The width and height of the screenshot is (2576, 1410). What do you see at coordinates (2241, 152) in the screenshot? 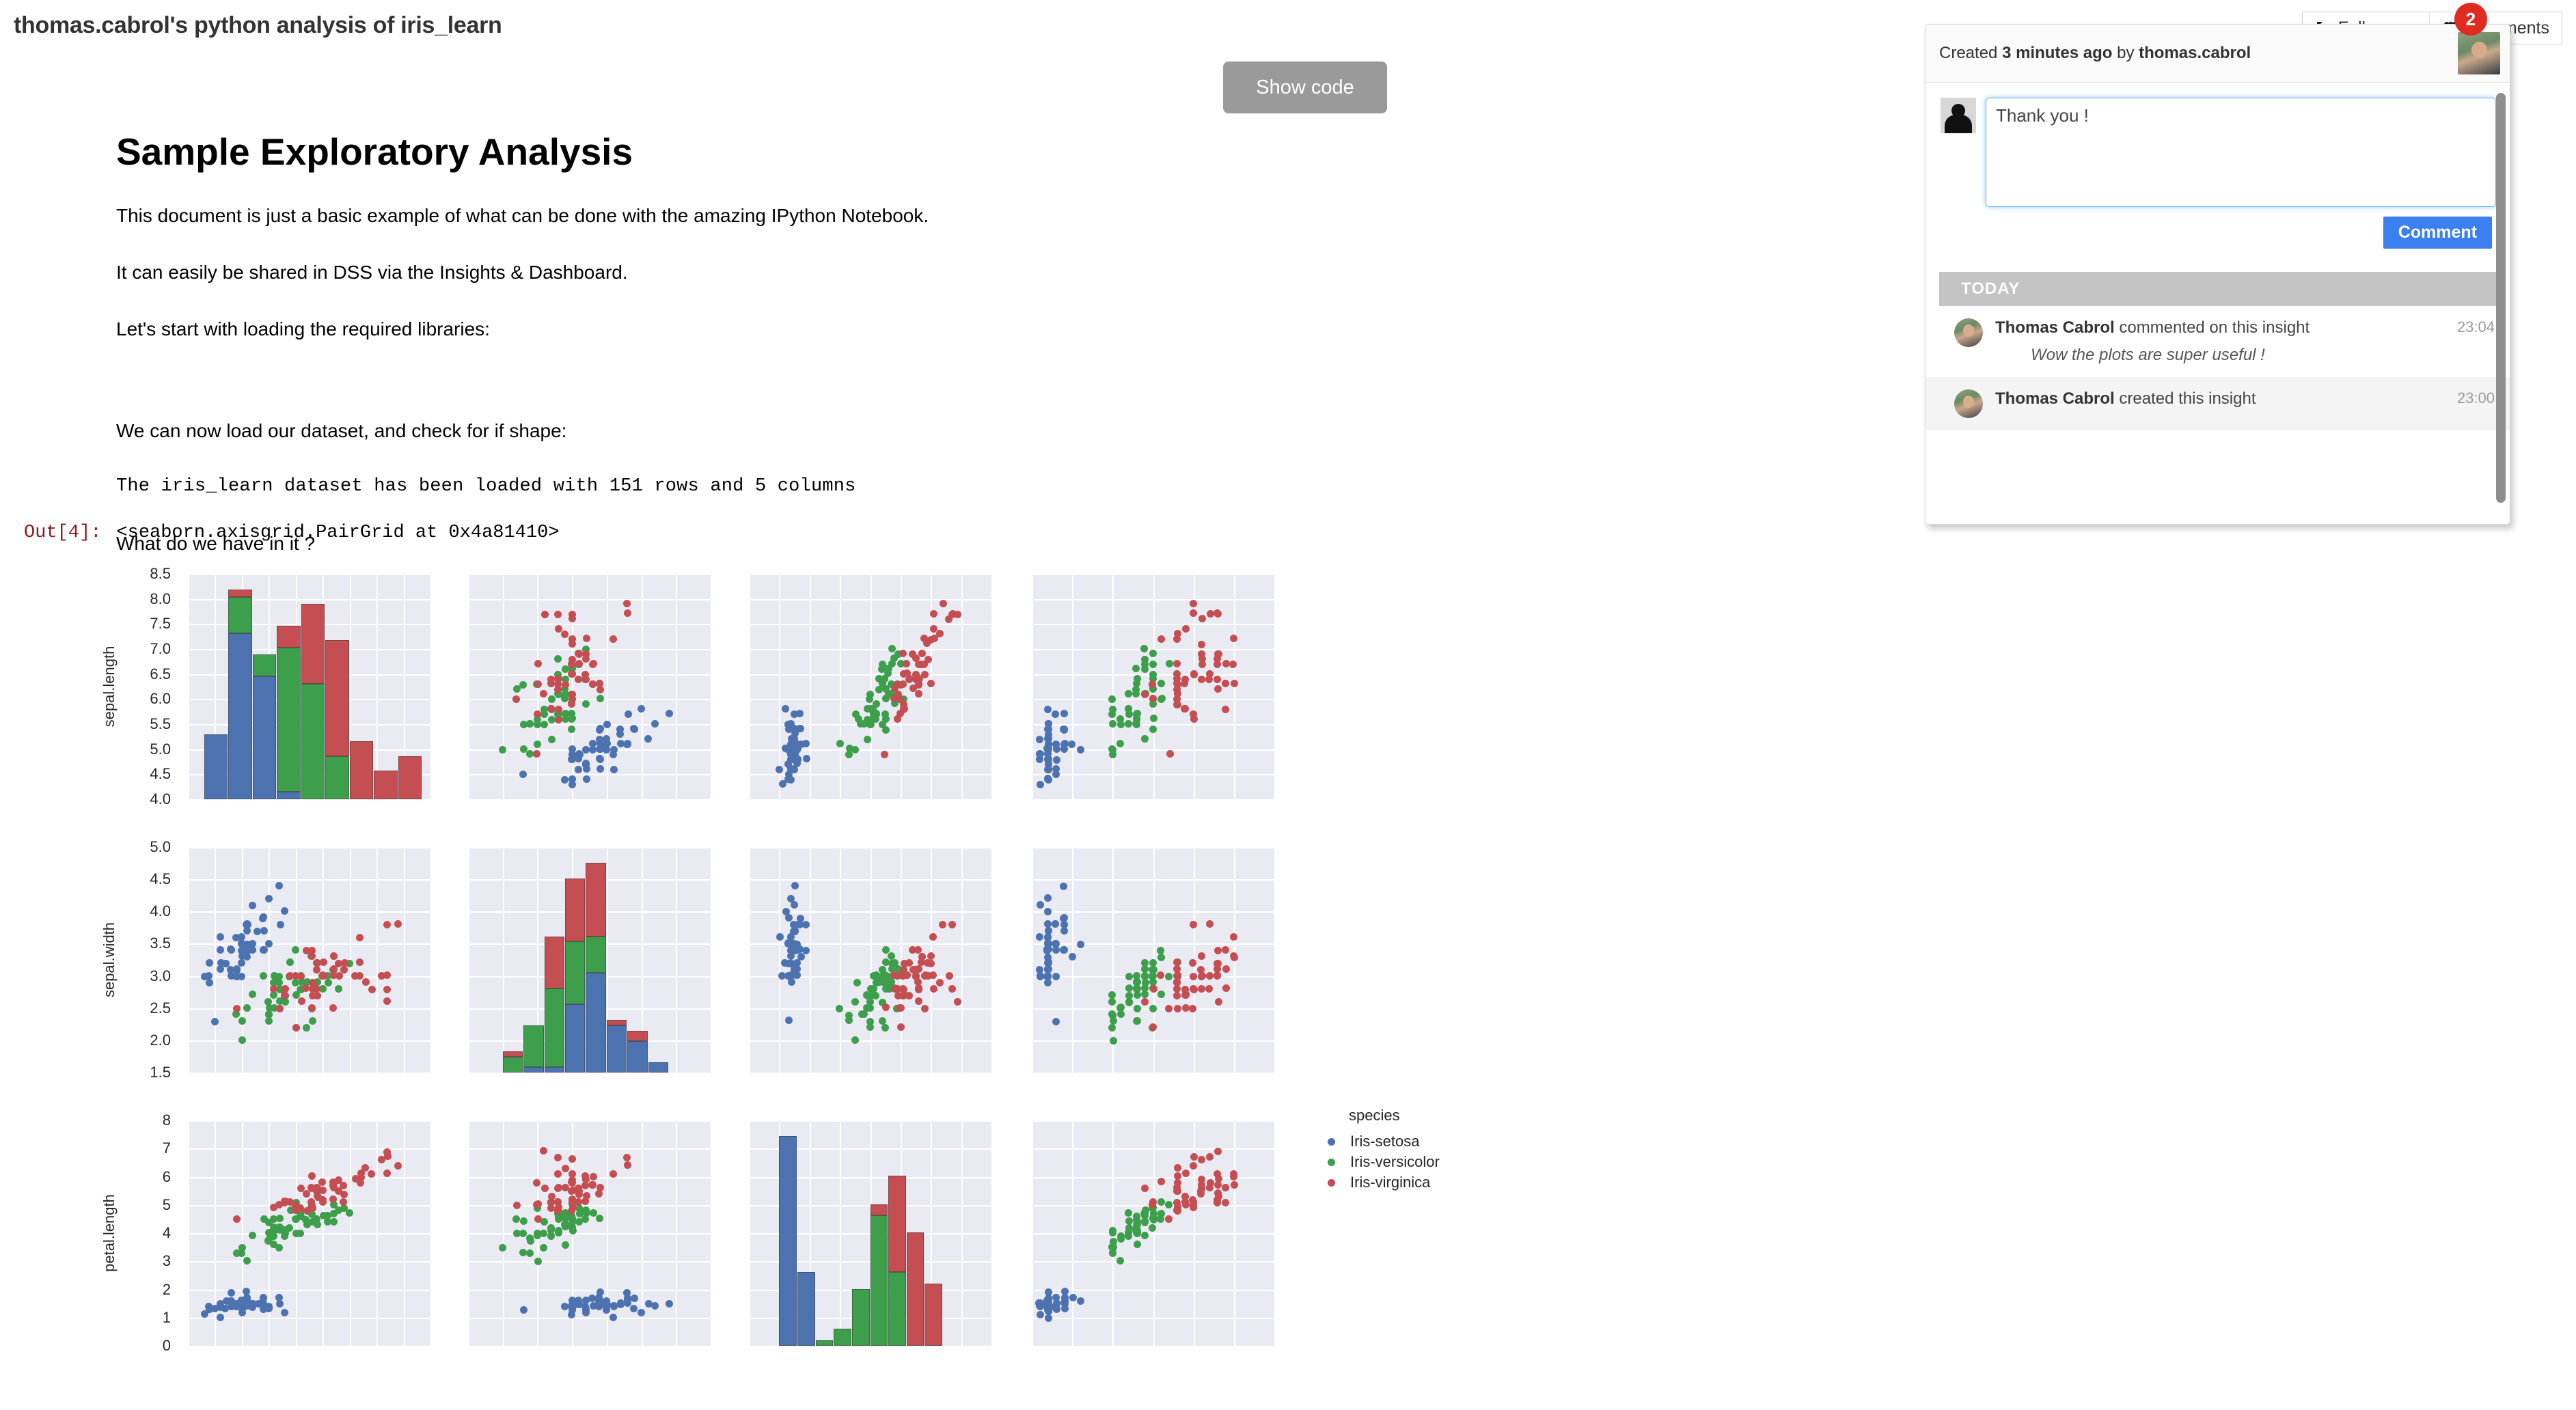
I see `comment-input` at bounding box center [2241, 152].